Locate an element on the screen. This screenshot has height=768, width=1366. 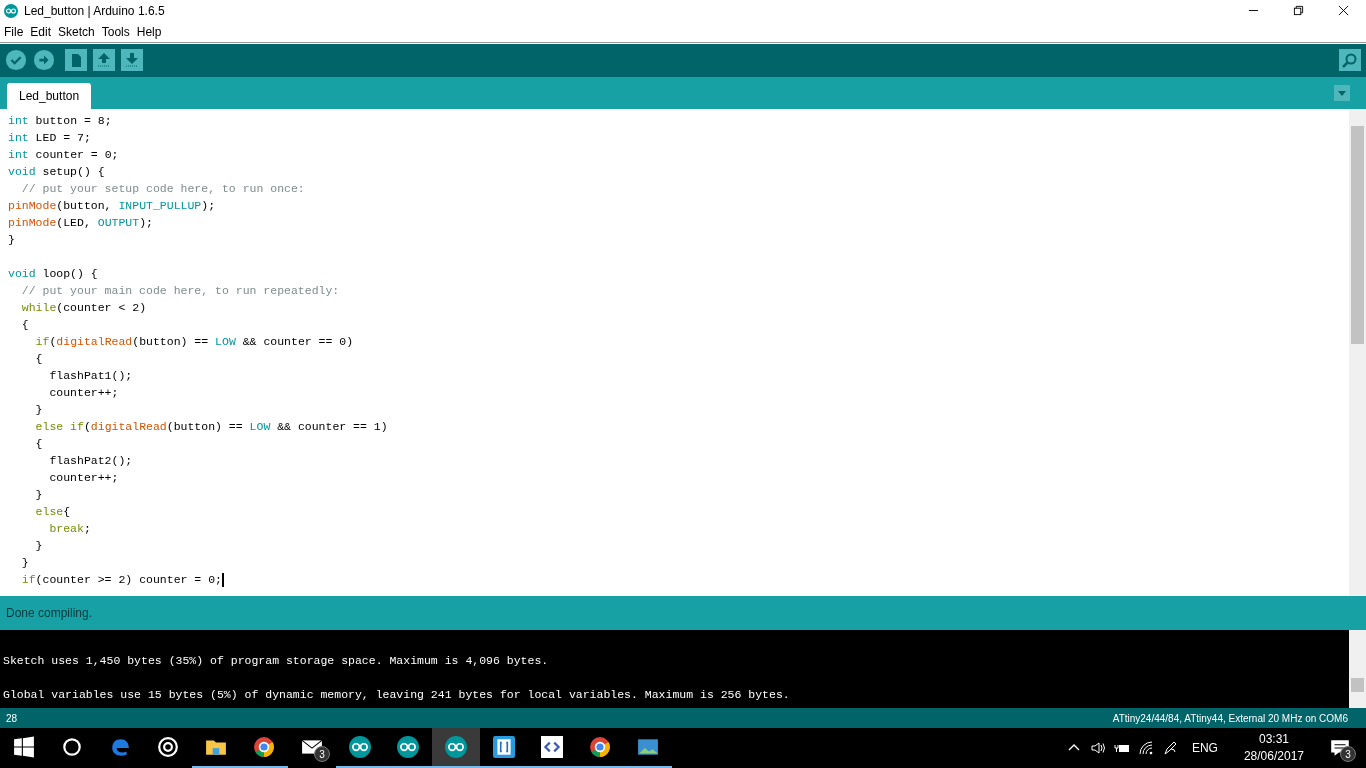
scrollbar is located at coordinates (1357, 352).